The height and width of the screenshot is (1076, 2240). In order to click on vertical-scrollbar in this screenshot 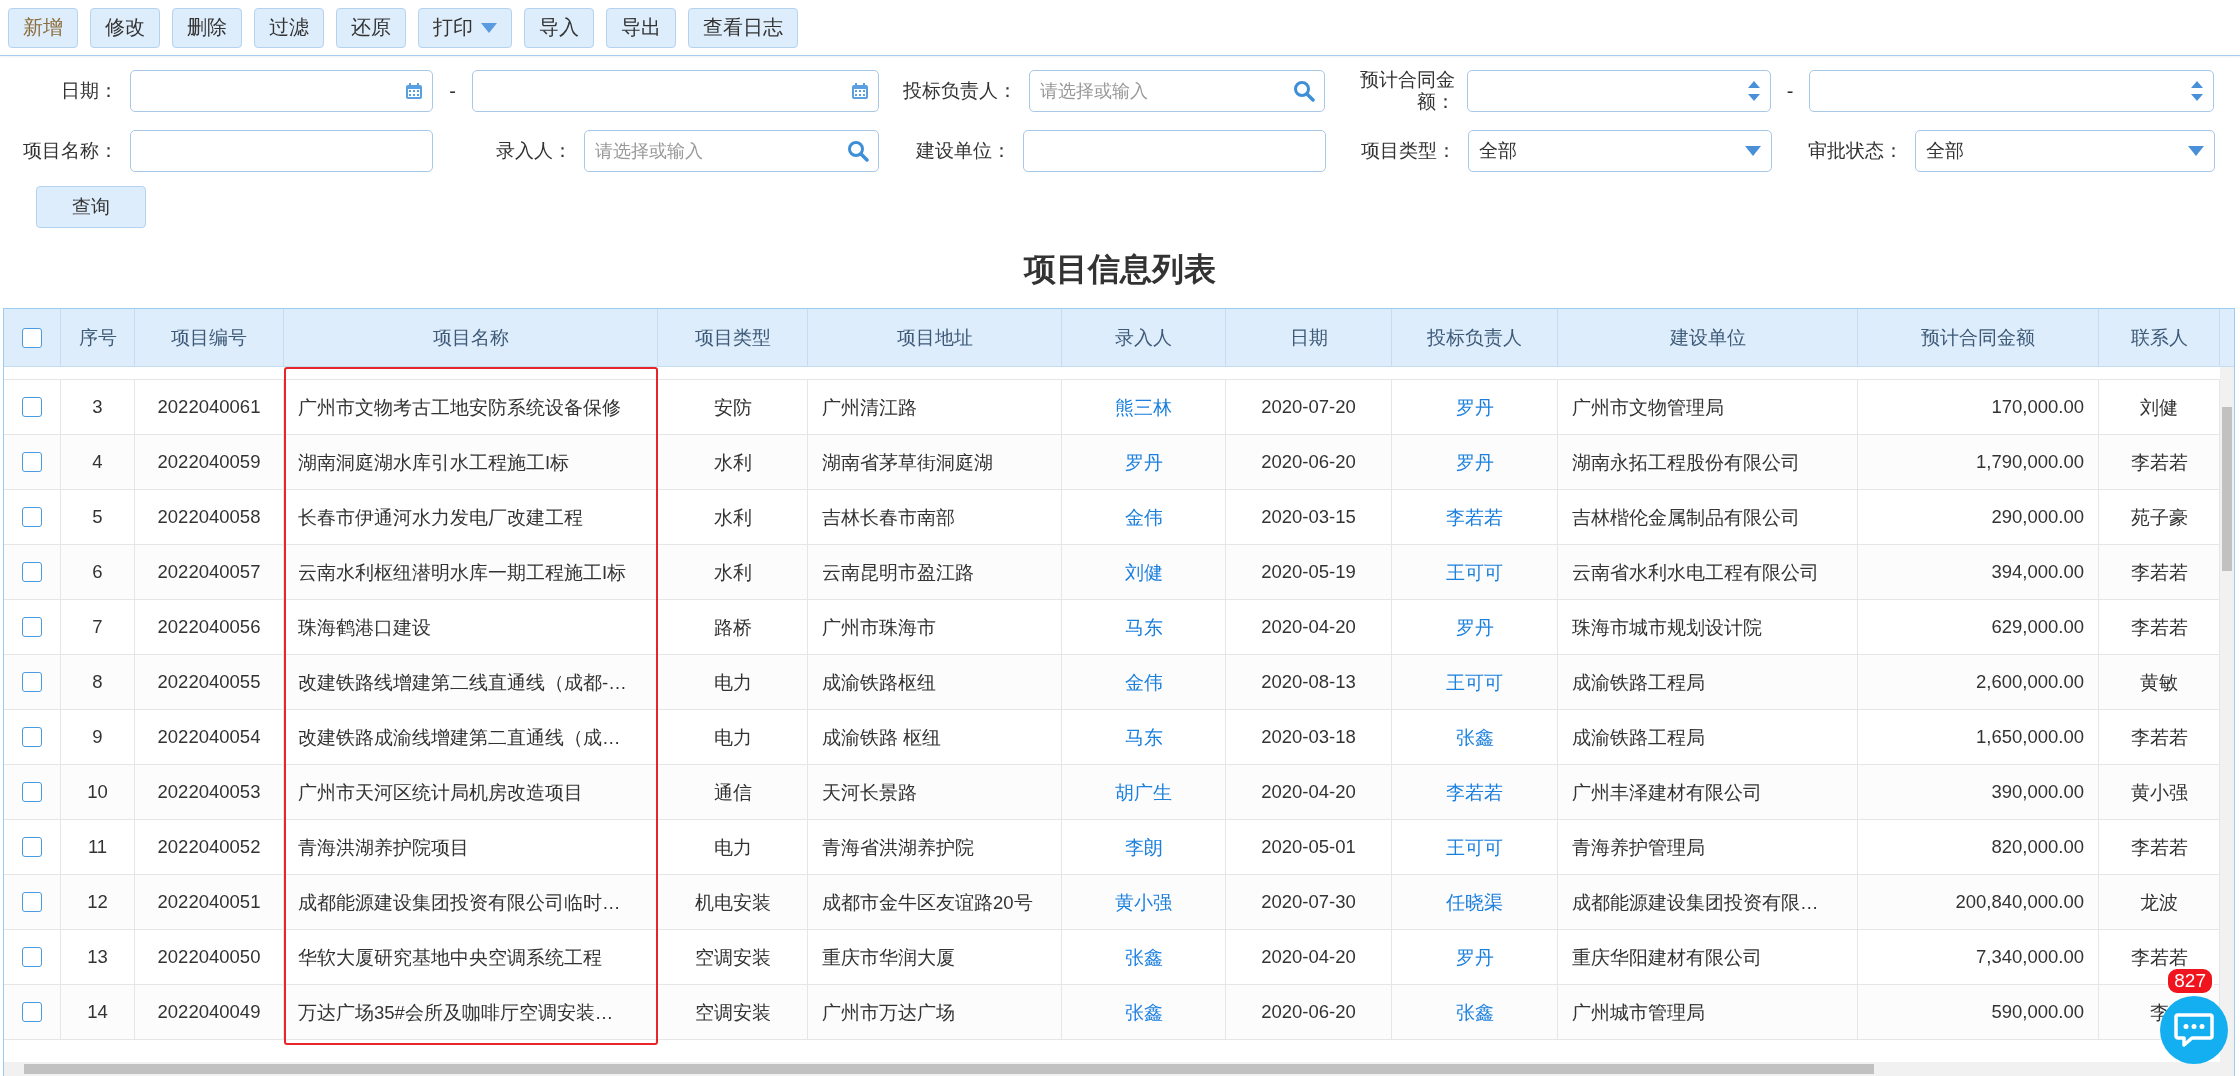, I will do `click(2227, 714)`.